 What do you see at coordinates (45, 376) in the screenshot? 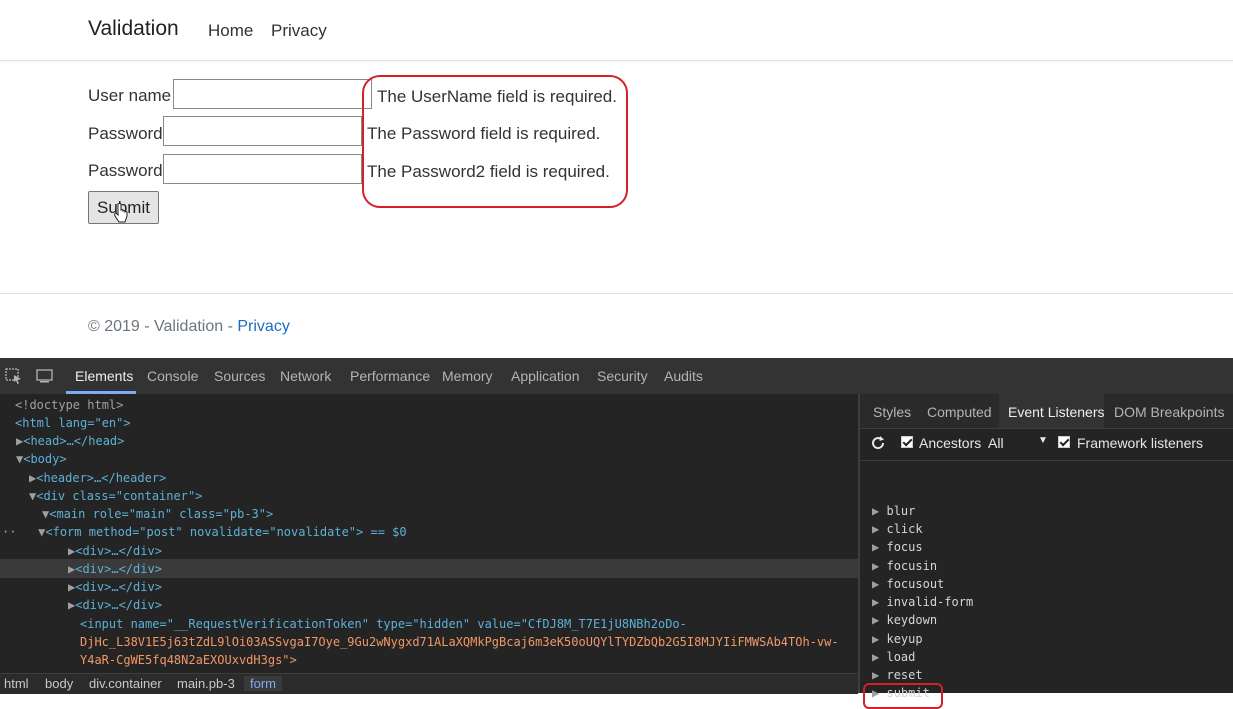
I see `device-toolbar-icon` at bounding box center [45, 376].